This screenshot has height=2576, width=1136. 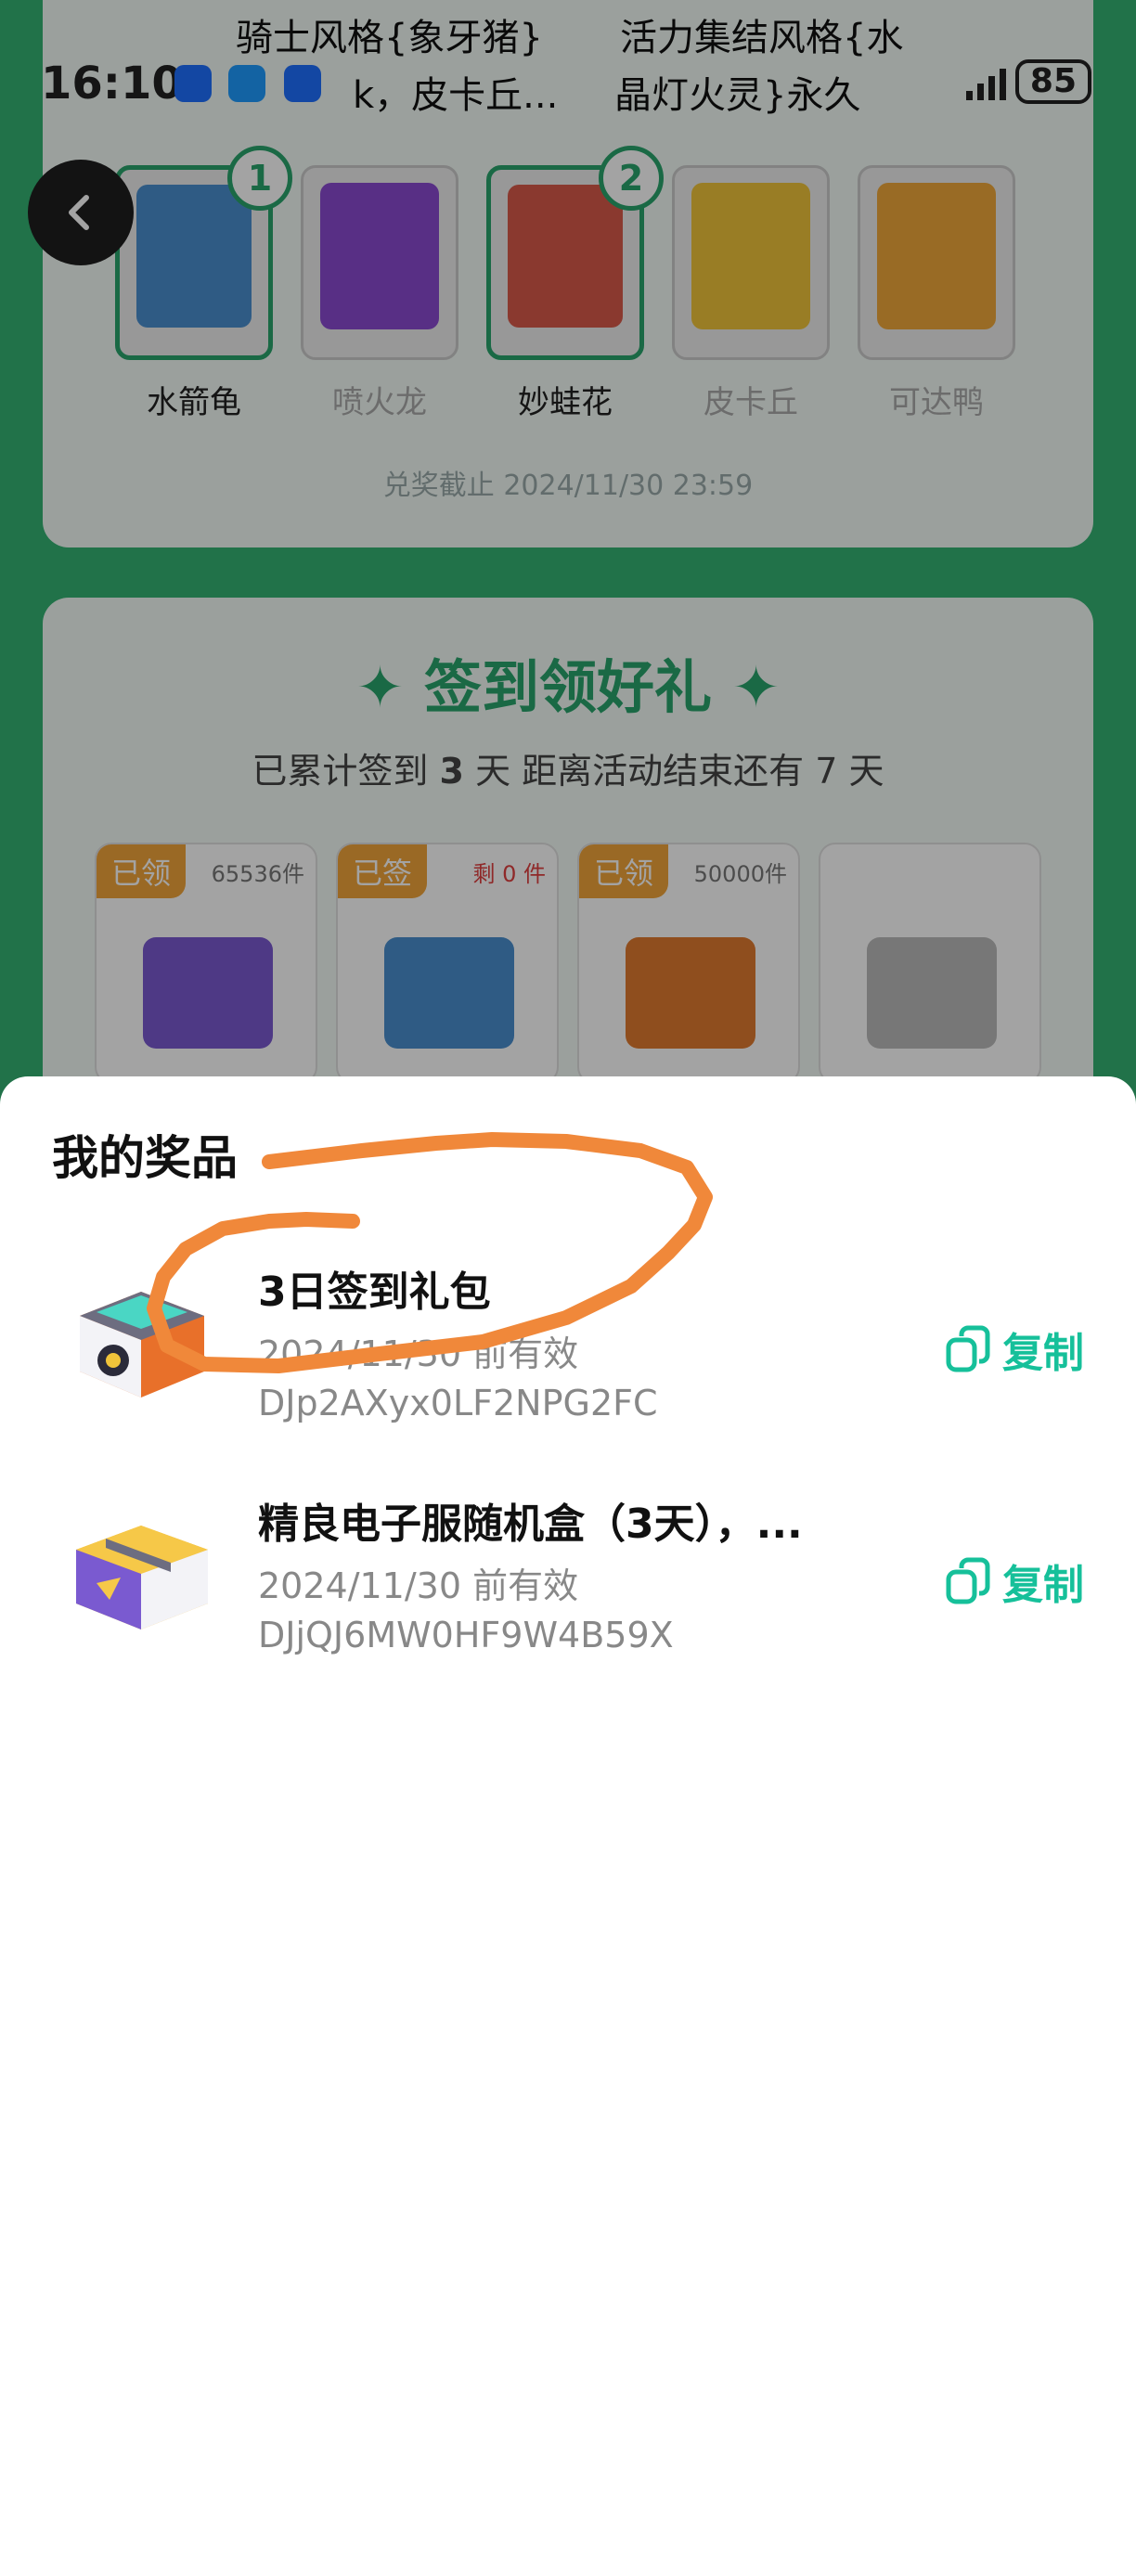 What do you see at coordinates (458, 1403) in the screenshot?
I see `prize-code: DJp2AXyx0LF2NPG2FC` at bounding box center [458, 1403].